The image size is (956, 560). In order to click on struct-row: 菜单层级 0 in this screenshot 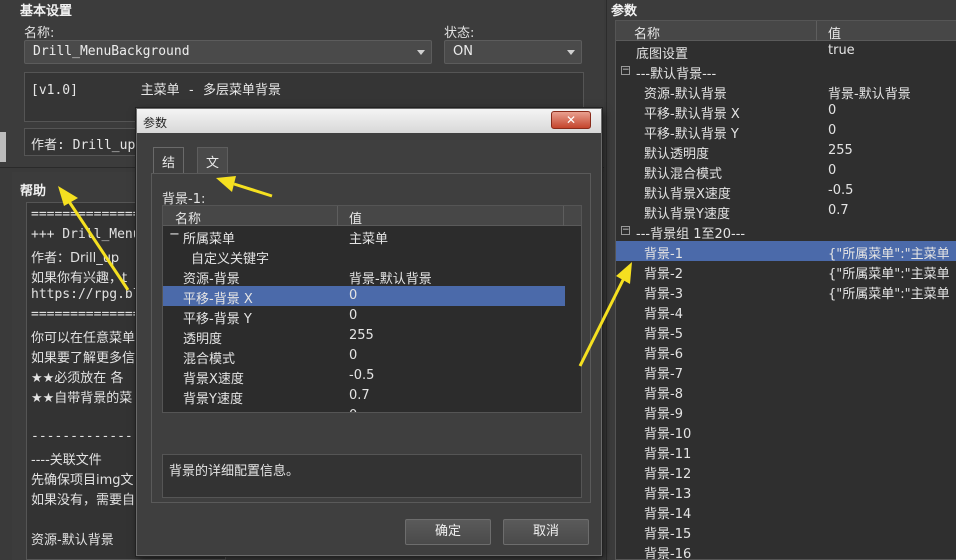, I will do `click(372, 409)`.